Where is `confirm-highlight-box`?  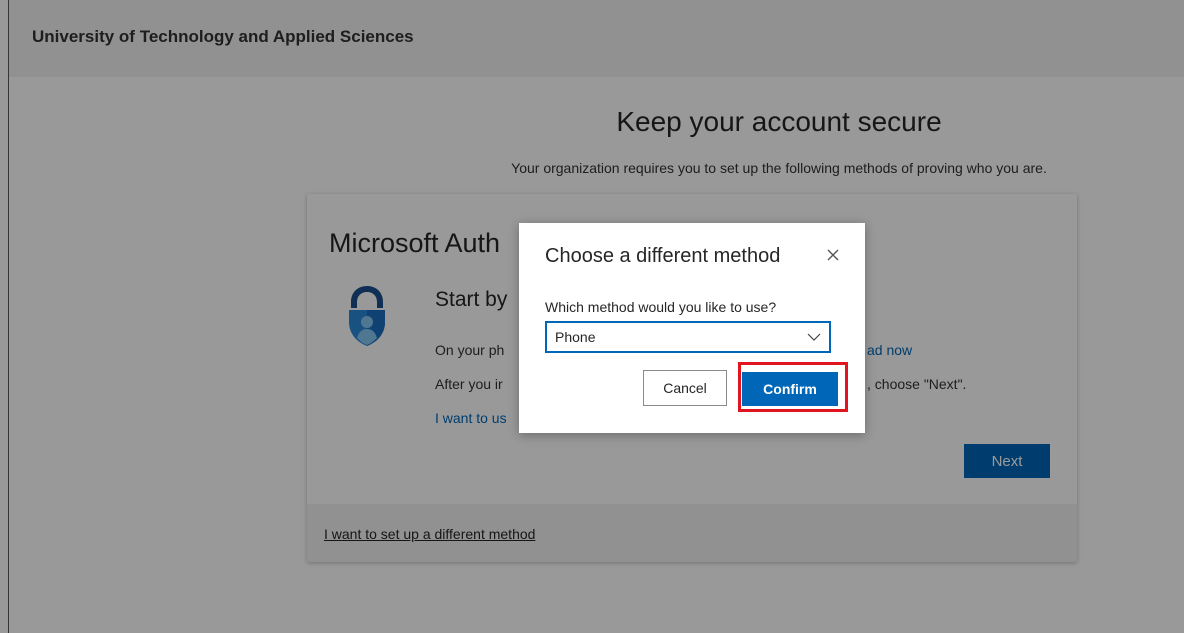
confirm-highlight-box is located at coordinates (793, 387).